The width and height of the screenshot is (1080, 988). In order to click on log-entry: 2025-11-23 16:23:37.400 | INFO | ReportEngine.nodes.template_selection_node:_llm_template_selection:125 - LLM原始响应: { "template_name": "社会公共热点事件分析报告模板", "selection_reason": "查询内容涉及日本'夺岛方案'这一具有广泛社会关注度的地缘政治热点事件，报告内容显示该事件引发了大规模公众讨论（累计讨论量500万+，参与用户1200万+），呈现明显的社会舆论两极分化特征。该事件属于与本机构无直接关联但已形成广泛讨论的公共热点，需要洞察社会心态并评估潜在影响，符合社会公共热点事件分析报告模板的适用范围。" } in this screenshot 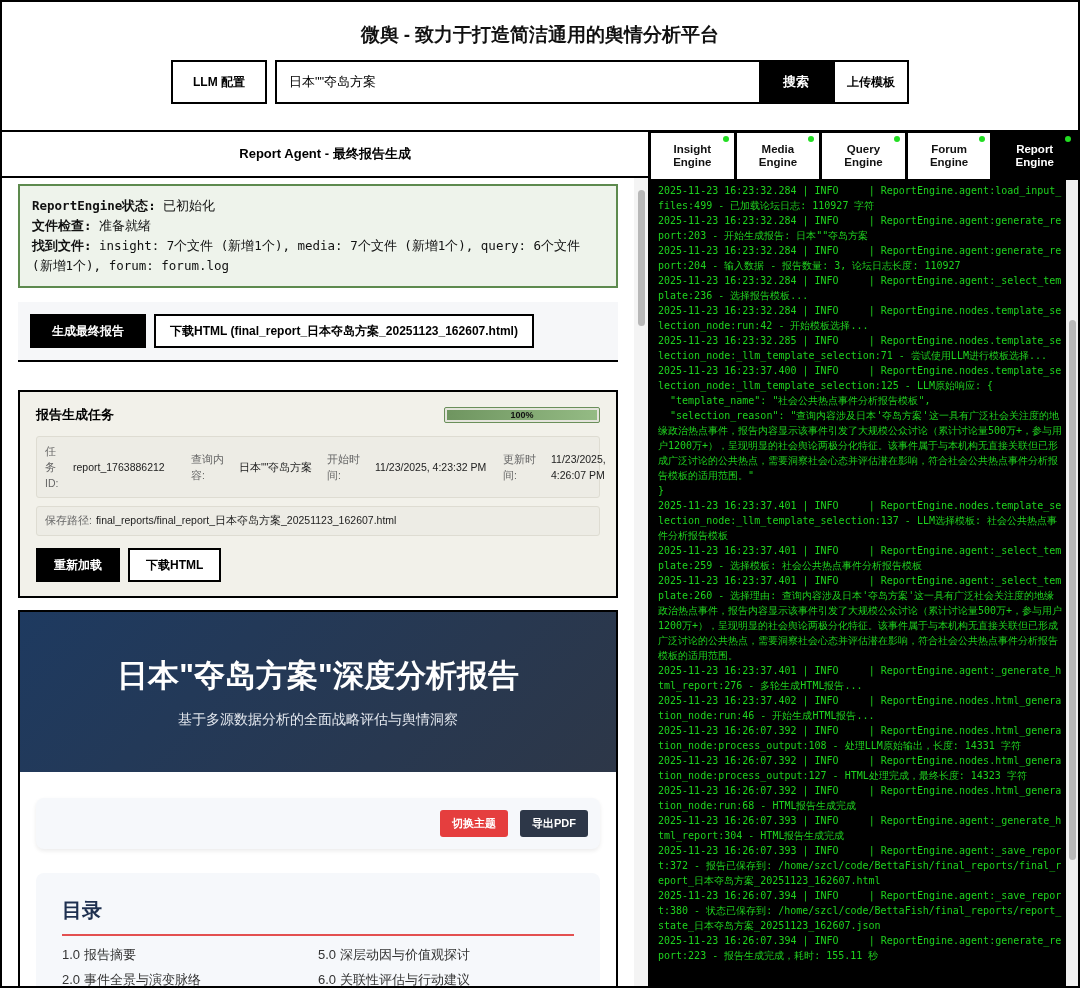, I will do `click(861, 431)`.